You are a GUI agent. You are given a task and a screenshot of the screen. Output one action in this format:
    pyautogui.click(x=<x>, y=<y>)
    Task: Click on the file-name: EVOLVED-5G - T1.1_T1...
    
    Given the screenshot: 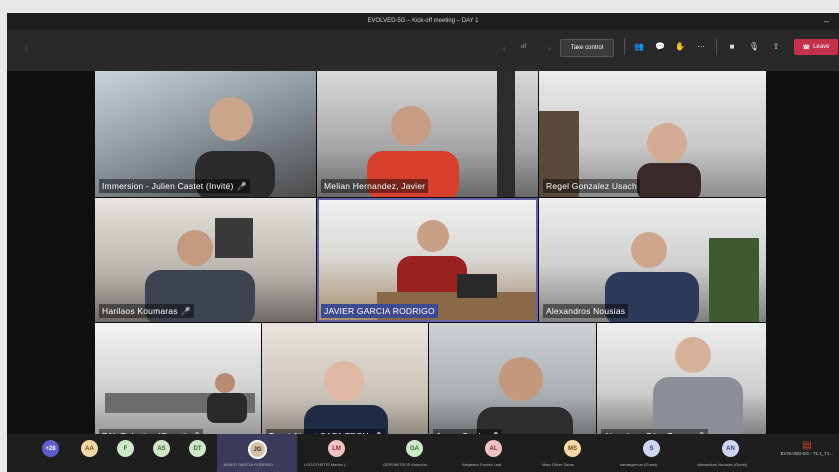 What is the action you would take?
    pyautogui.click(x=807, y=453)
    